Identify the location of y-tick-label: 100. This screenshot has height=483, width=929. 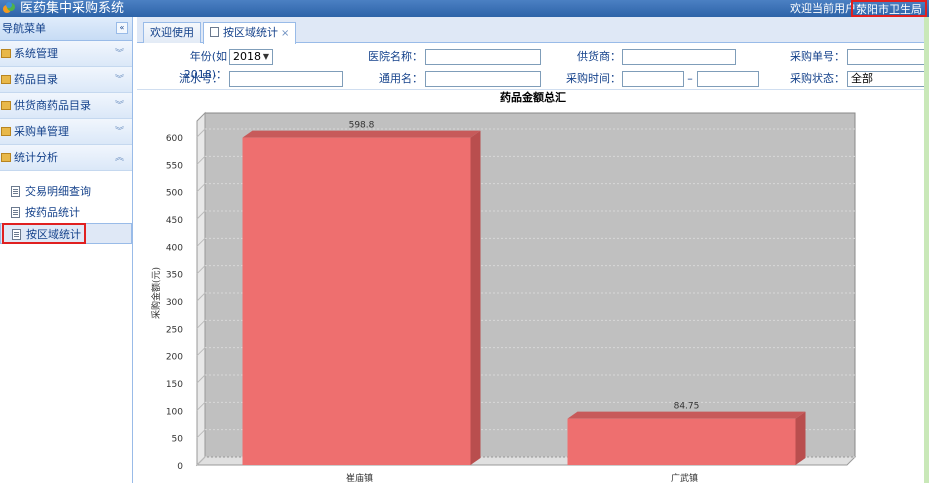
(174, 412).